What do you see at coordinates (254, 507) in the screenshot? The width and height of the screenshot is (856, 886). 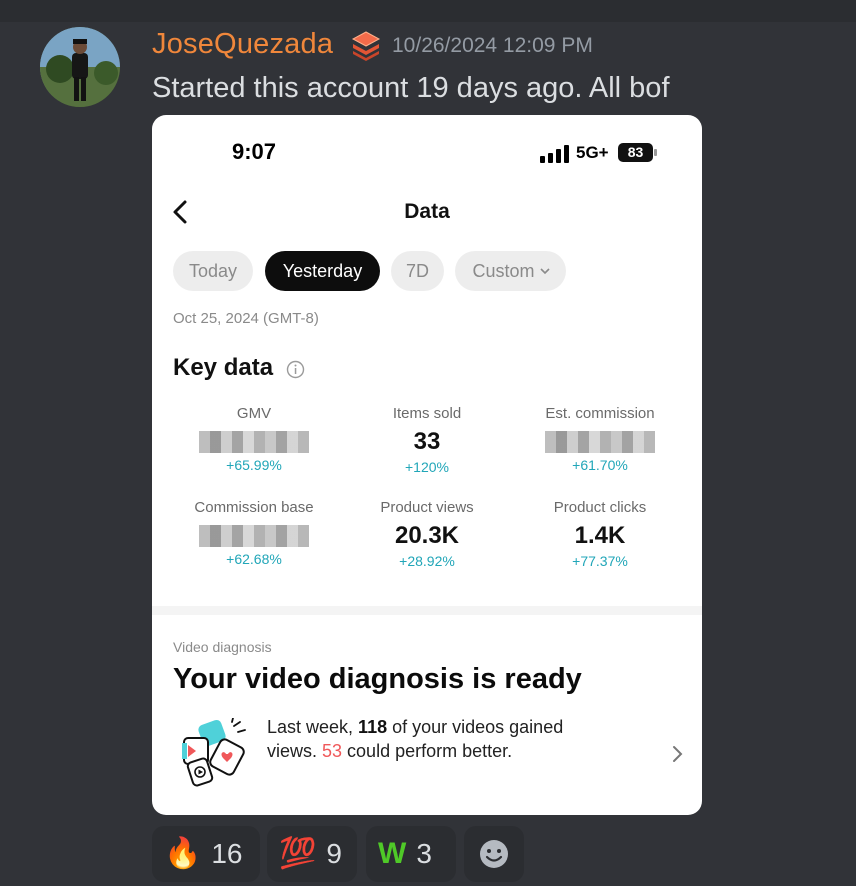 I see `metric-label: Commission base` at bounding box center [254, 507].